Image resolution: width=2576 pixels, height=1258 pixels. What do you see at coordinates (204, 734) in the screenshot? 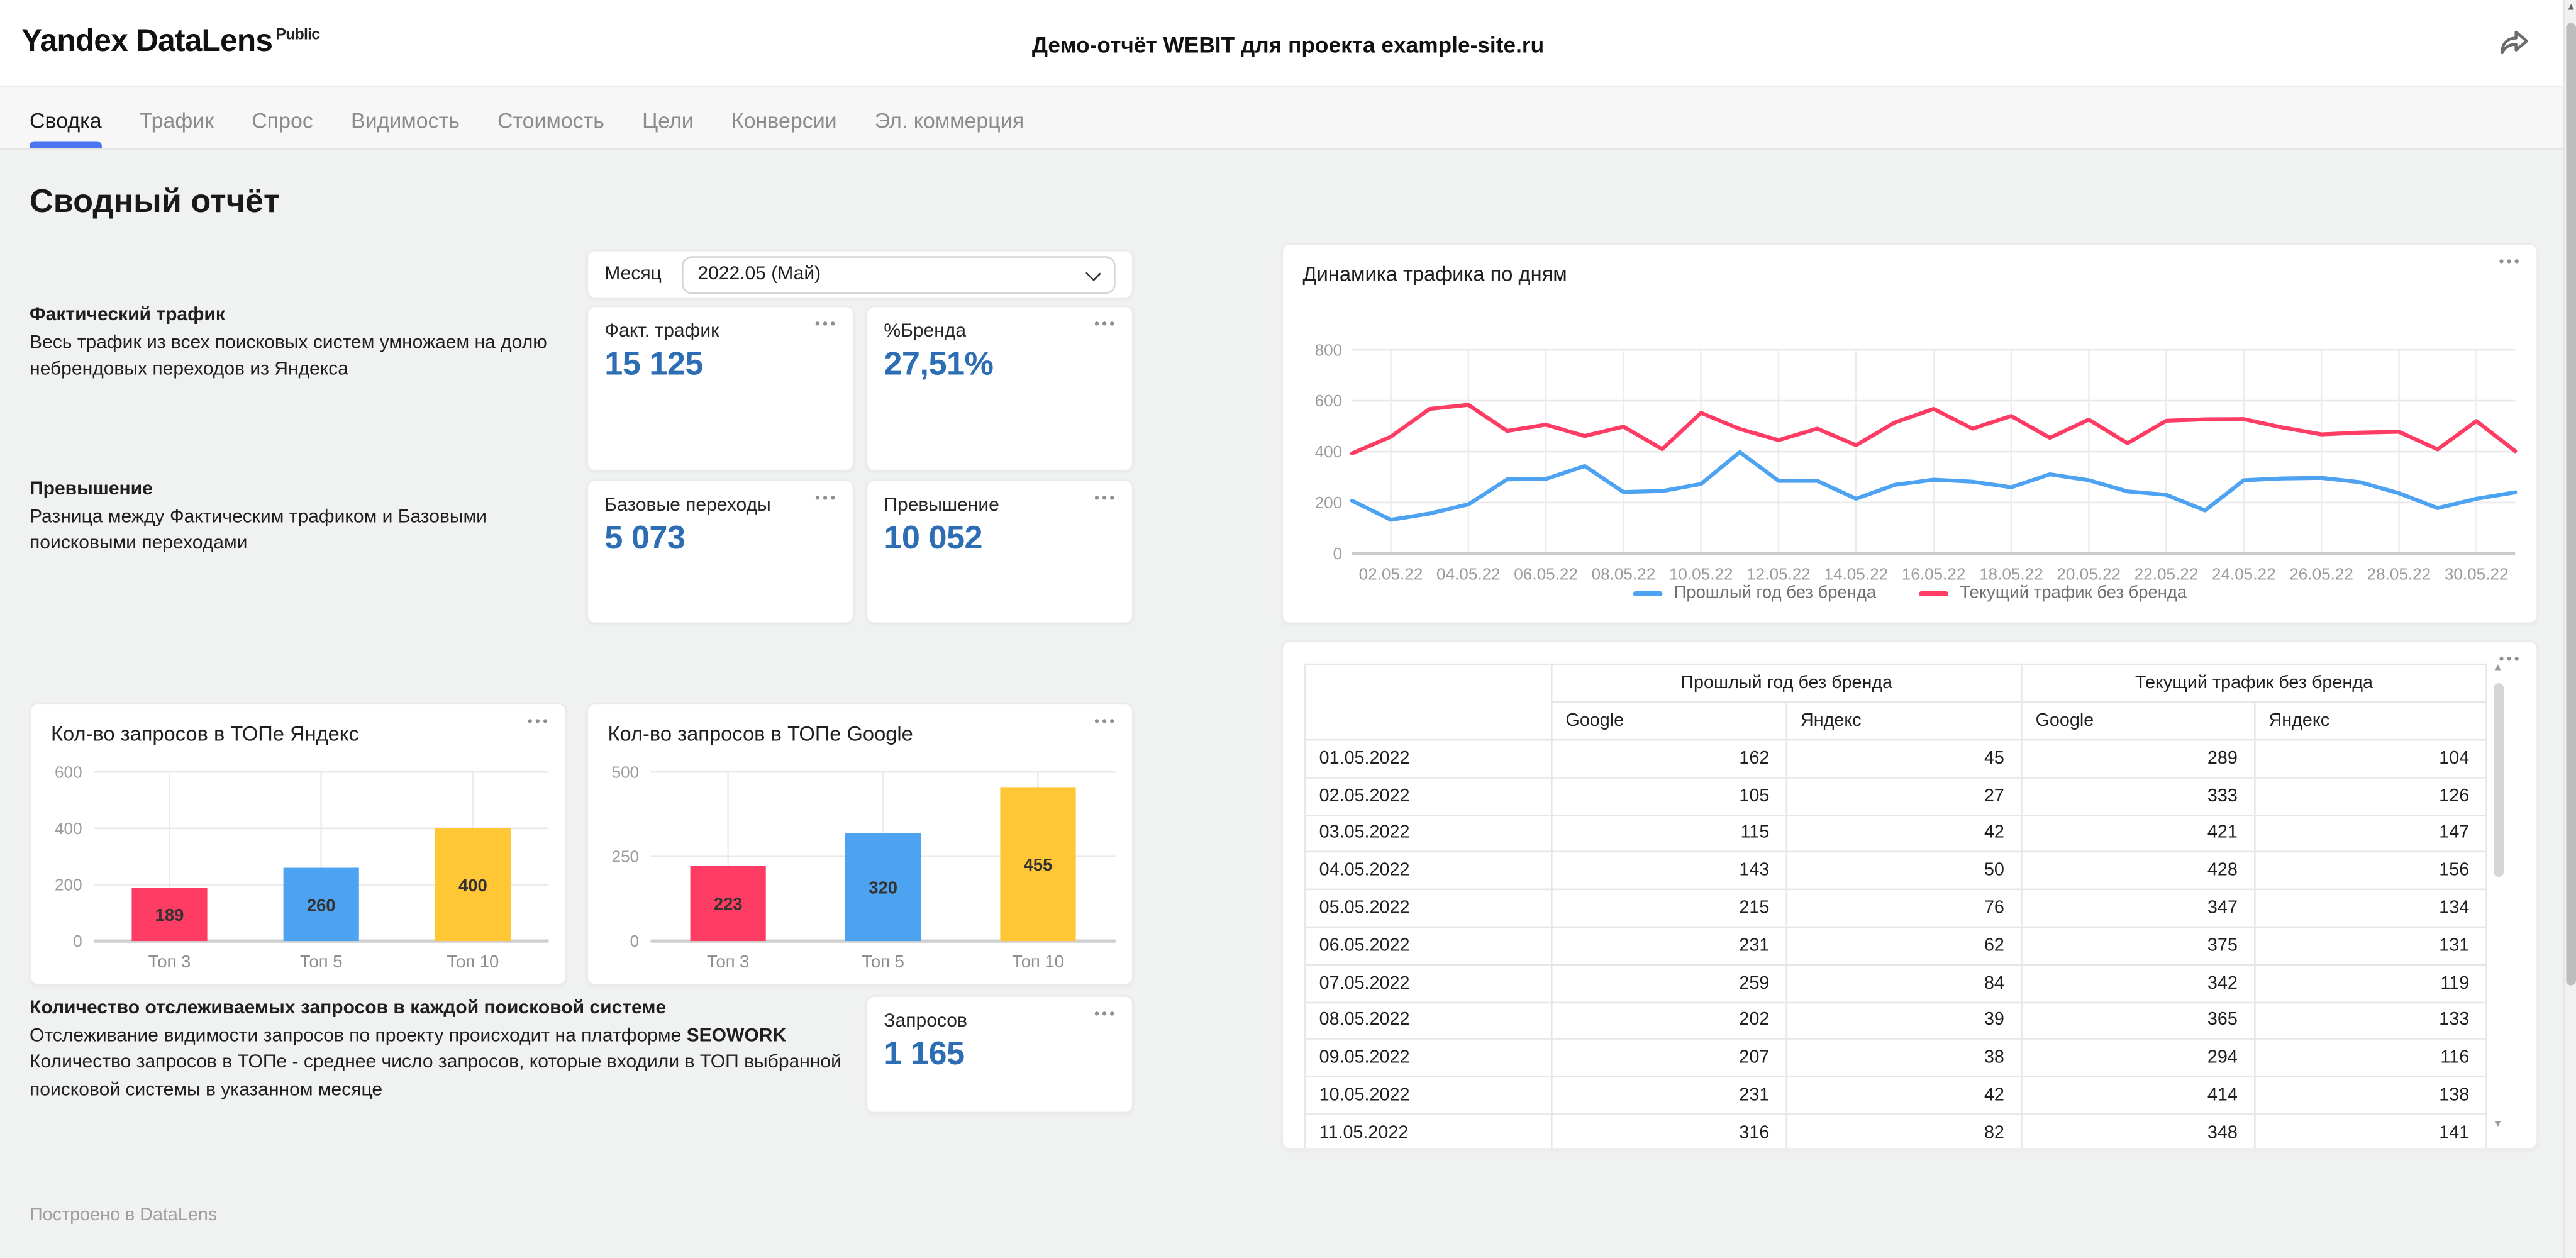
I see `bar-chart-title: Кол-во запросов в ТОПе Яндекс` at bounding box center [204, 734].